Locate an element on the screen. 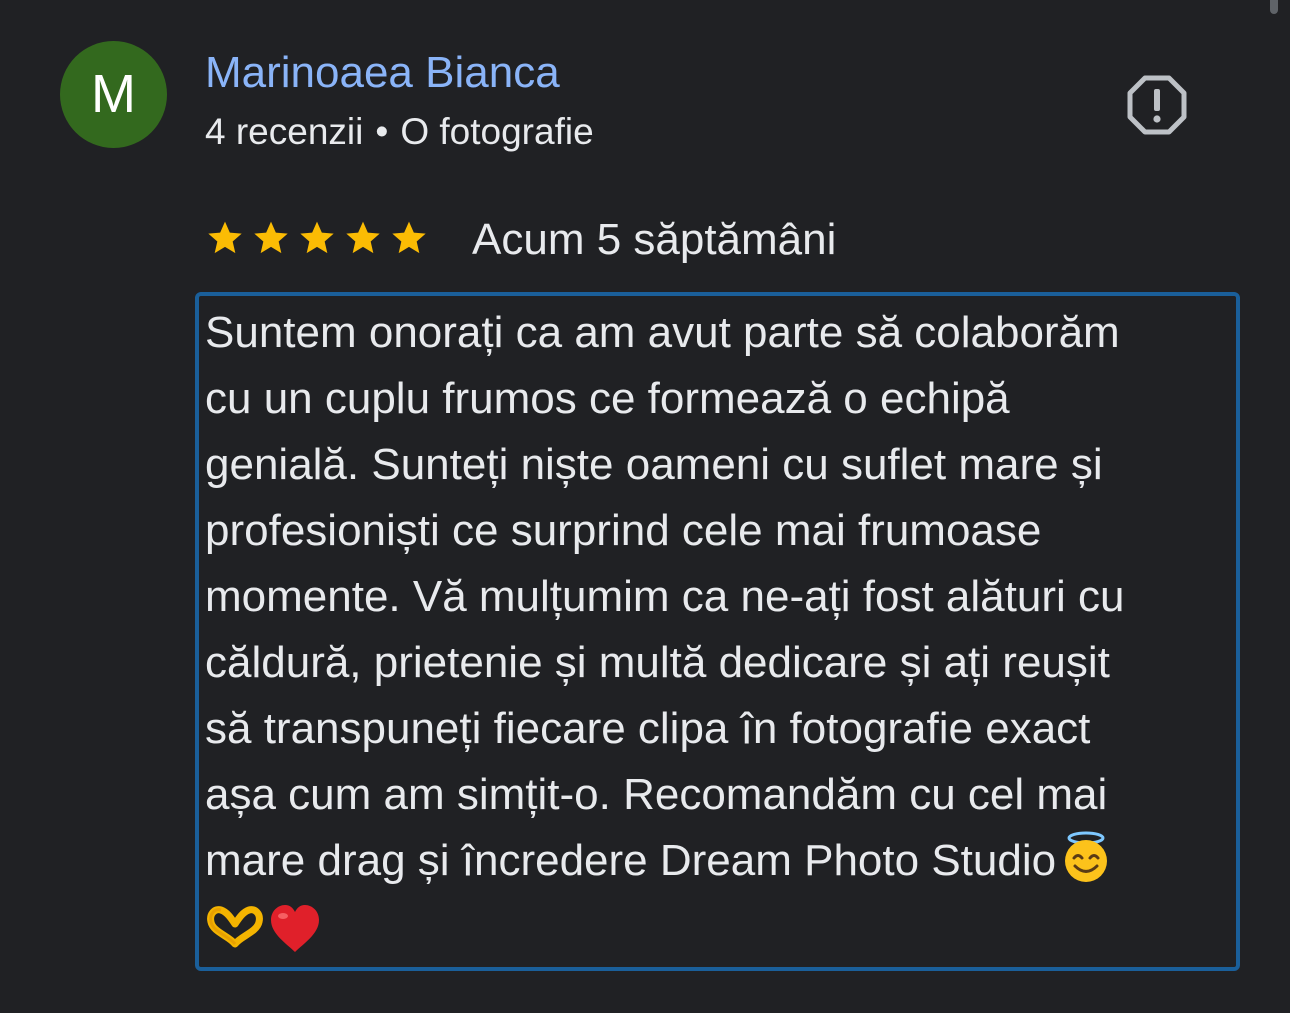  review-line: cu un cuplu frumos ce formează o echipă is located at coordinates (607, 398).